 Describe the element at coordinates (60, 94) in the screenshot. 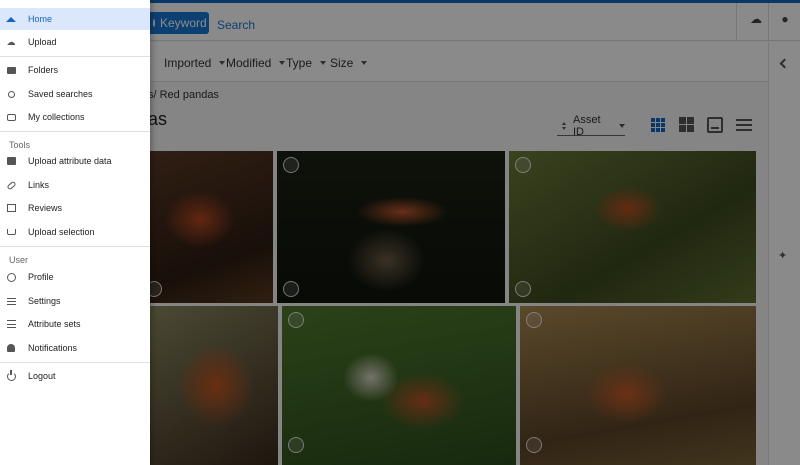

I see `nav-item-label: Saved searches` at that location.